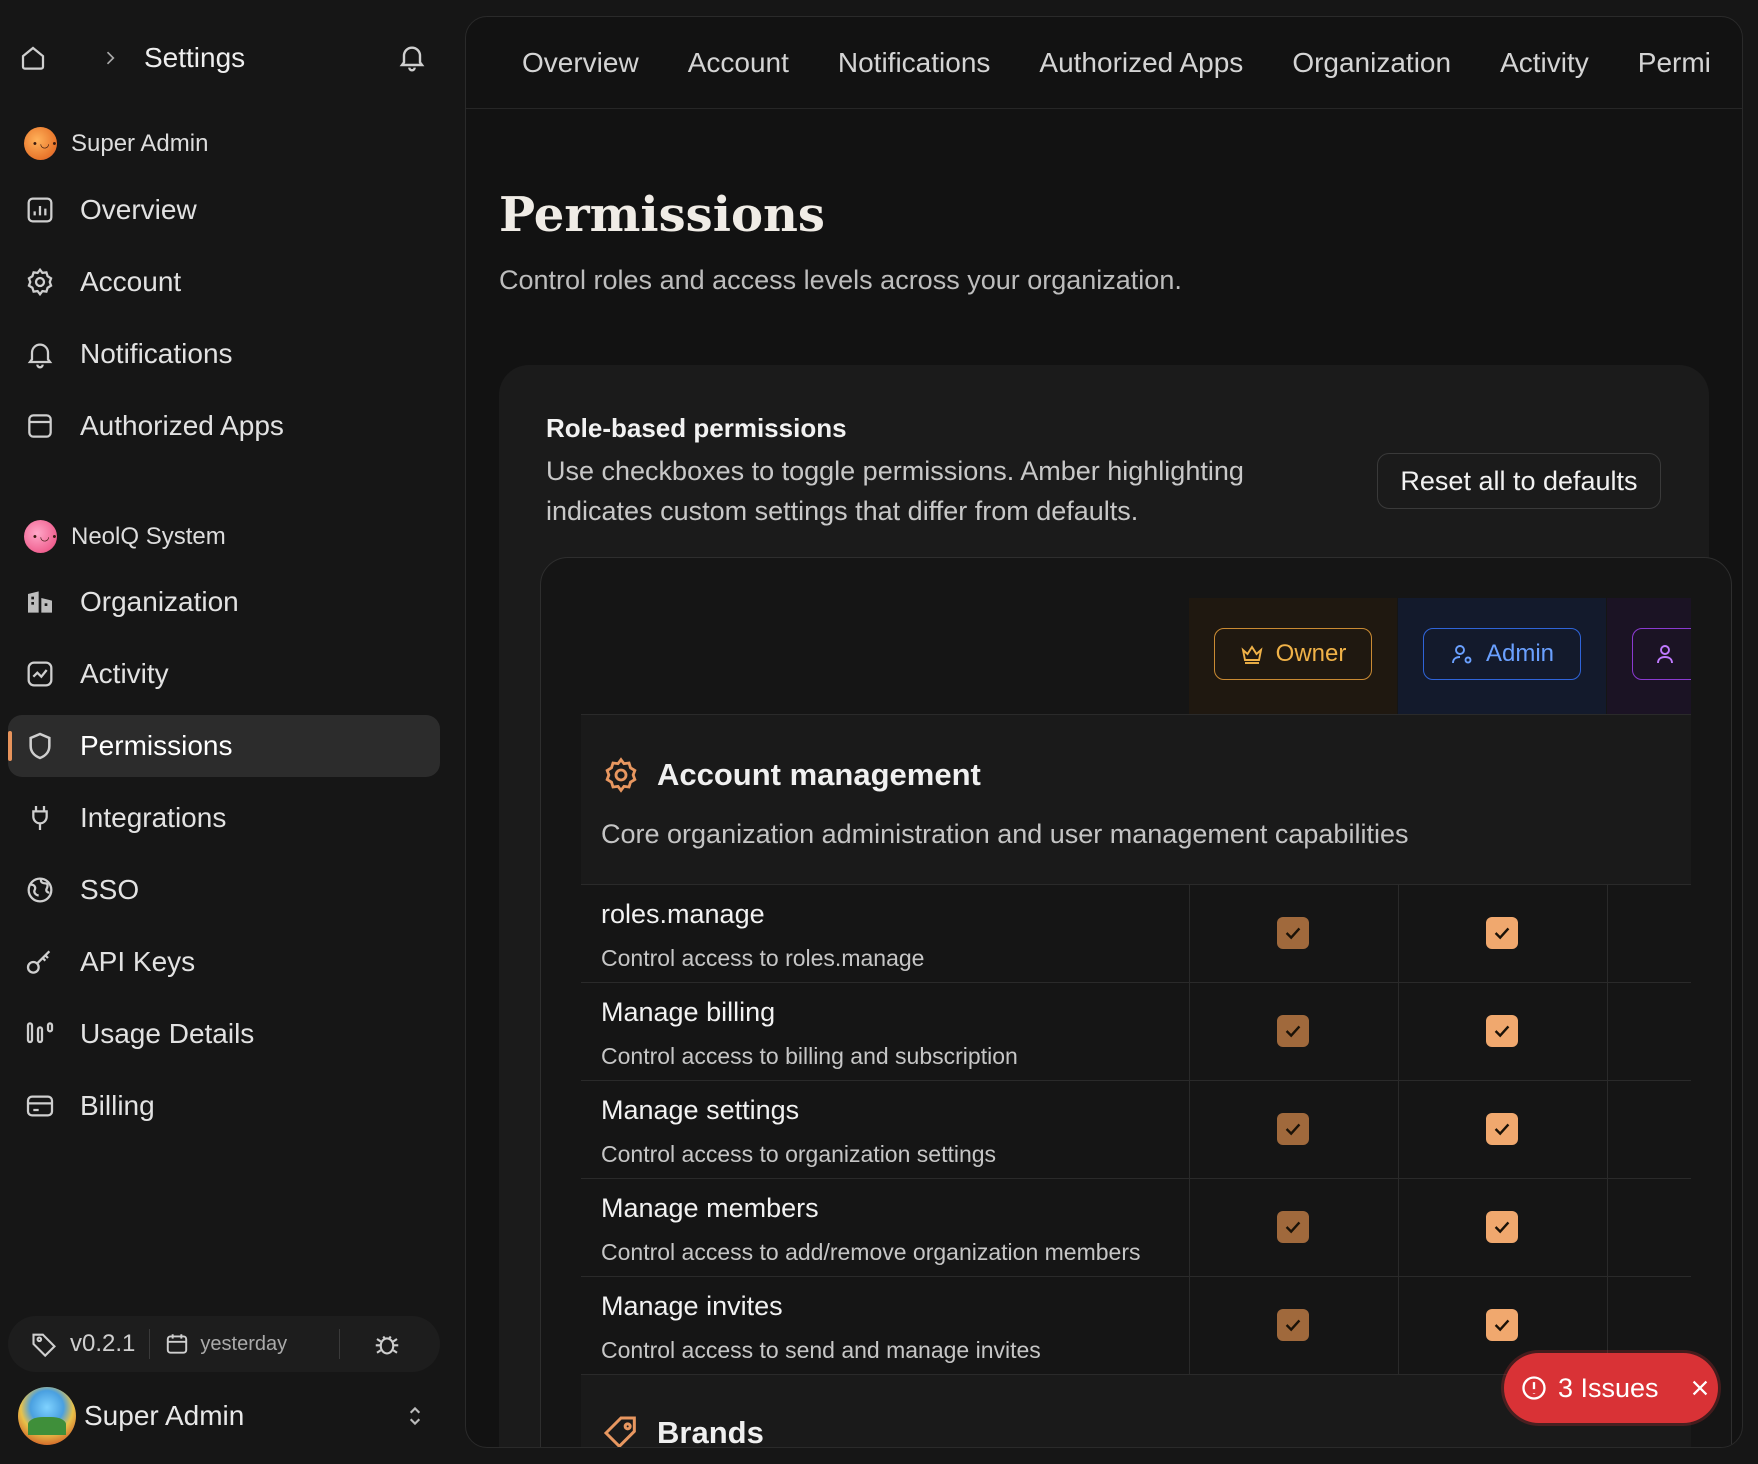 This screenshot has width=1758, height=1464. I want to click on tag-icon, so click(621, 1430).